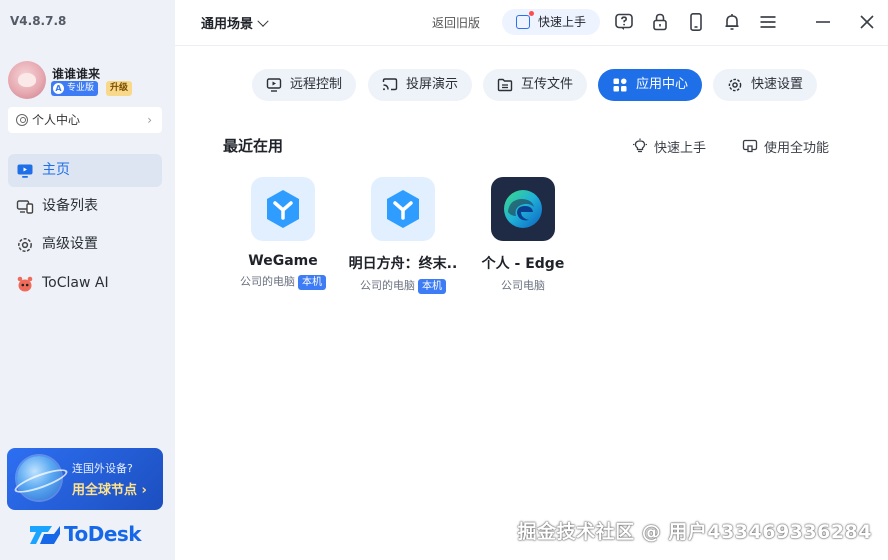  What do you see at coordinates (253, 146) in the screenshot?
I see `recent-section-title: 最近在用` at bounding box center [253, 146].